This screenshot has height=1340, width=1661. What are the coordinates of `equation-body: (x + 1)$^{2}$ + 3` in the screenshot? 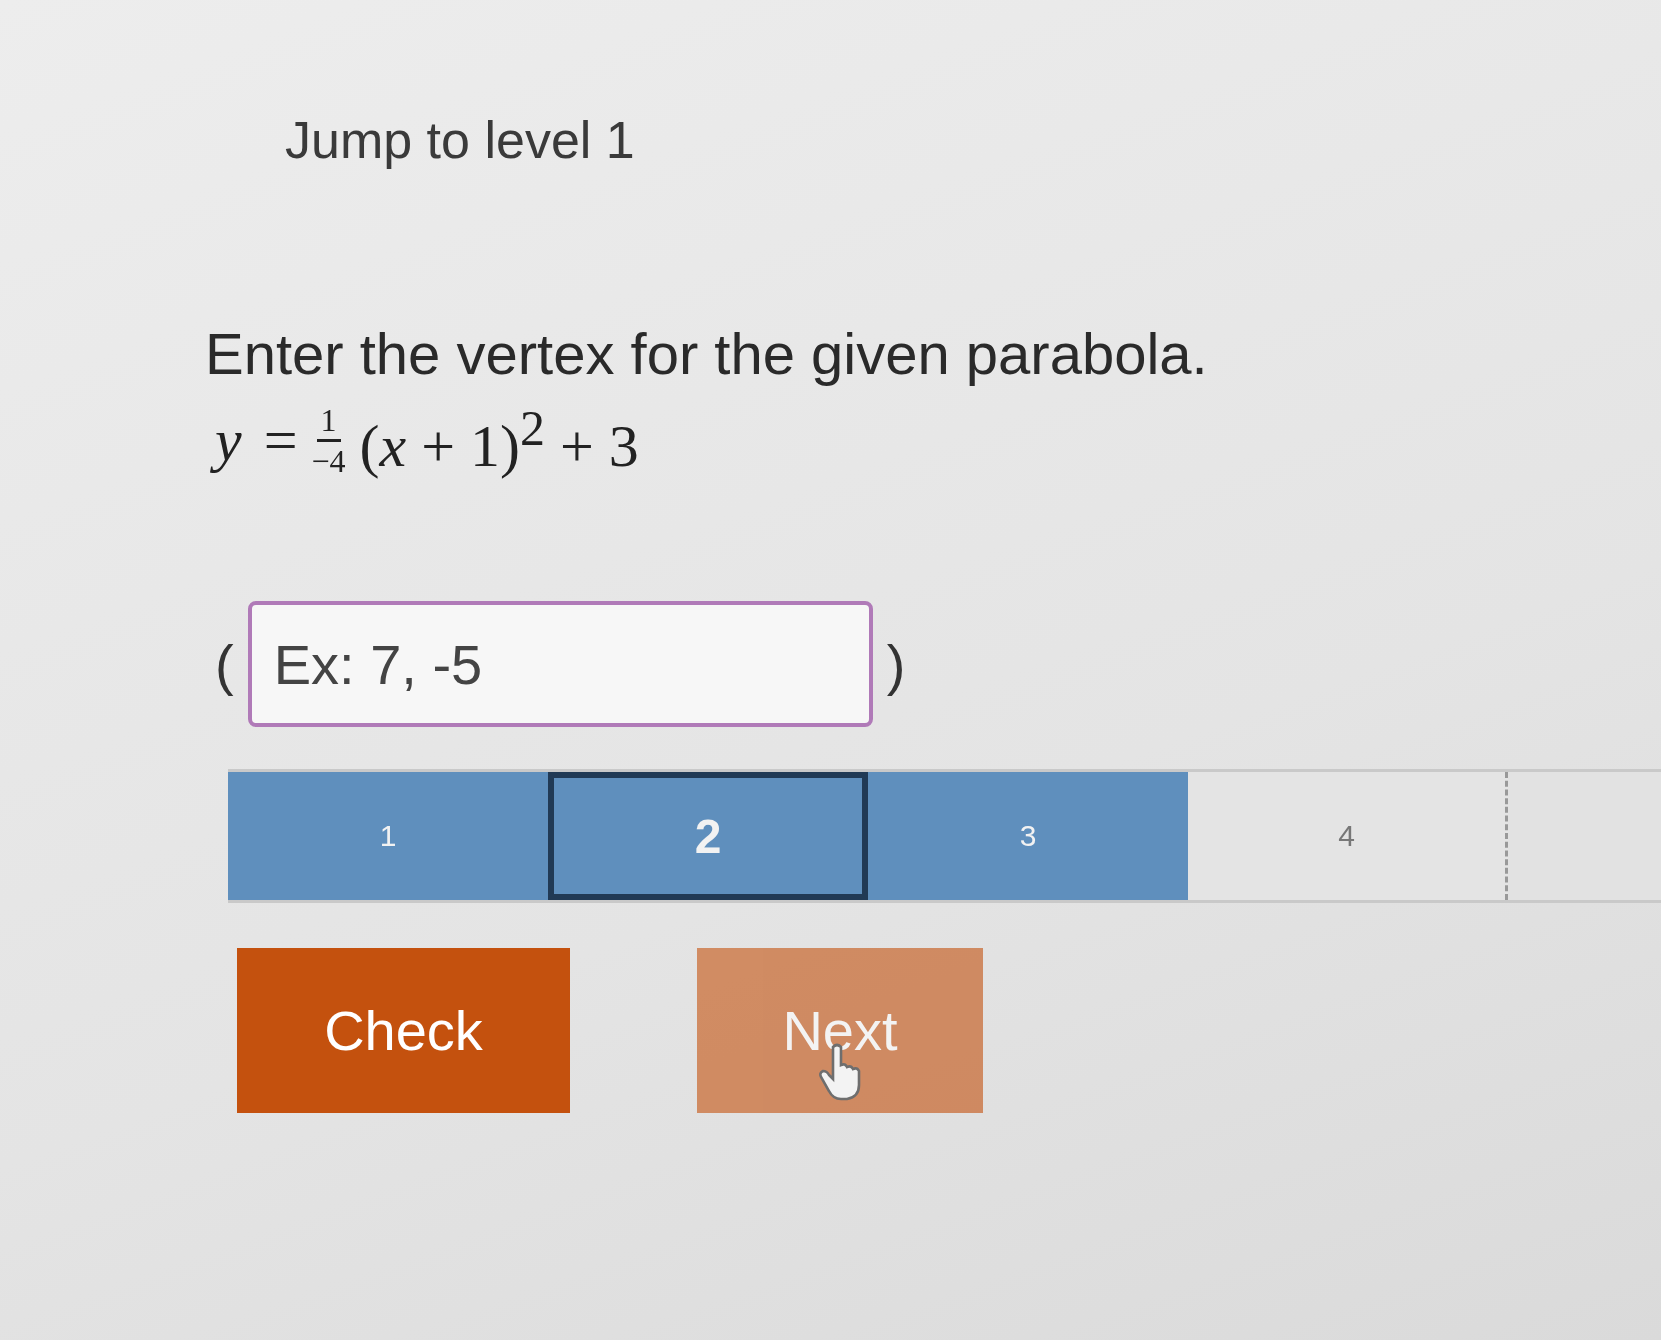 It's located at (499, 440).